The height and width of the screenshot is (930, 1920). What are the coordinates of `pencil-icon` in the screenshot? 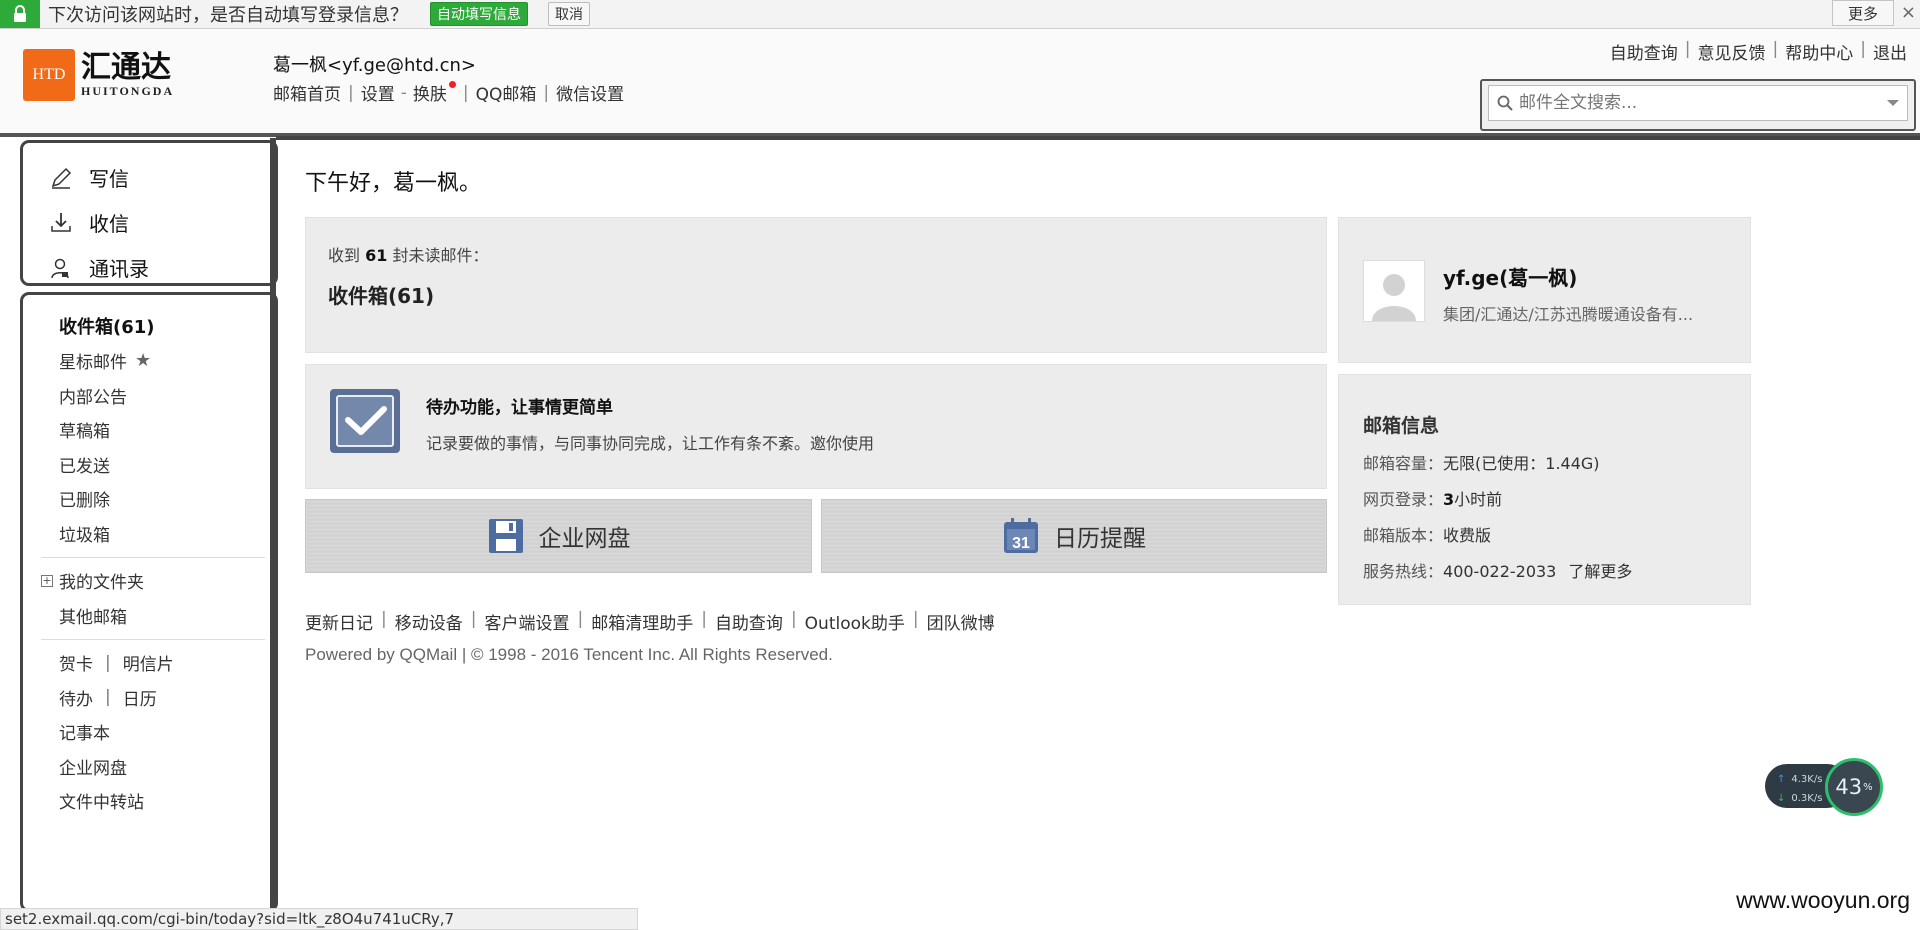 It's located at (61, 178).